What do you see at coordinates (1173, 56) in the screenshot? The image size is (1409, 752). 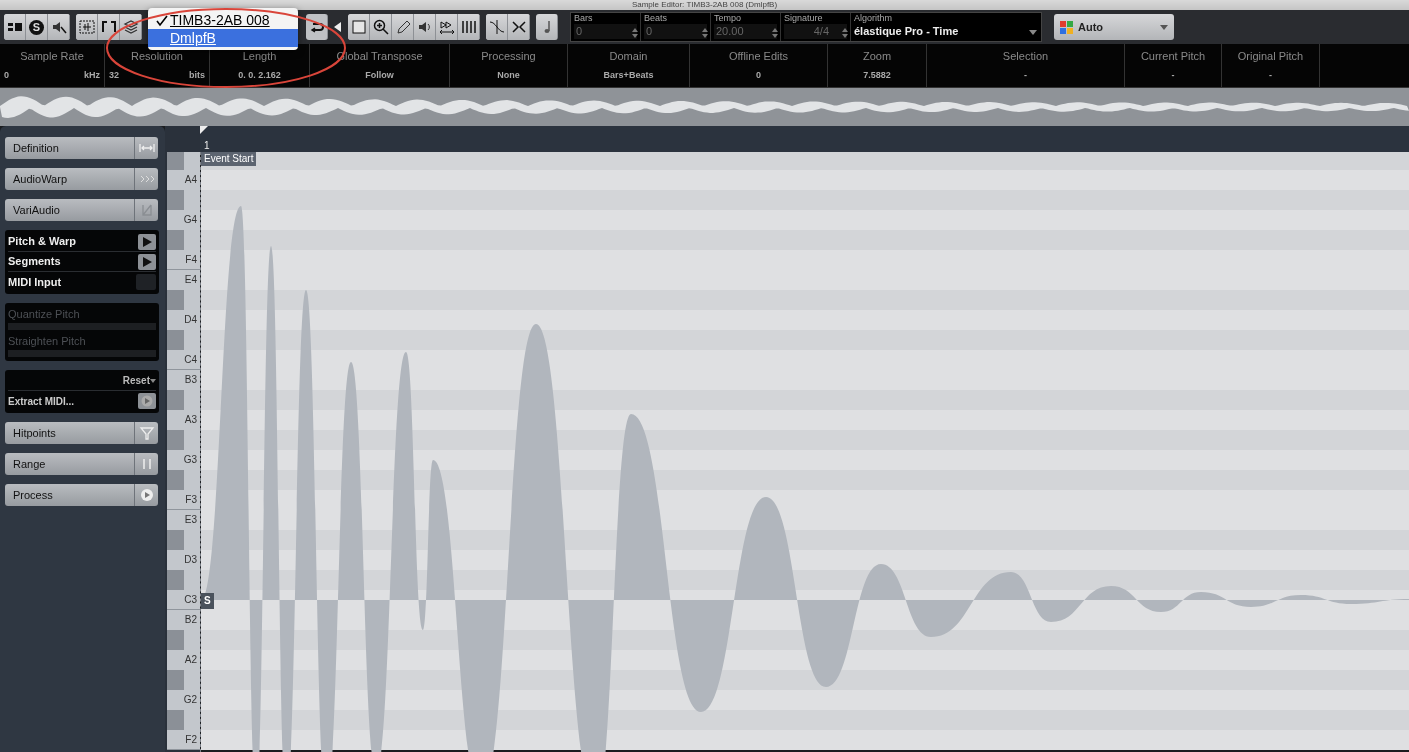 I see `info-label: Current Pitch` at bounding box center [1173, 56].